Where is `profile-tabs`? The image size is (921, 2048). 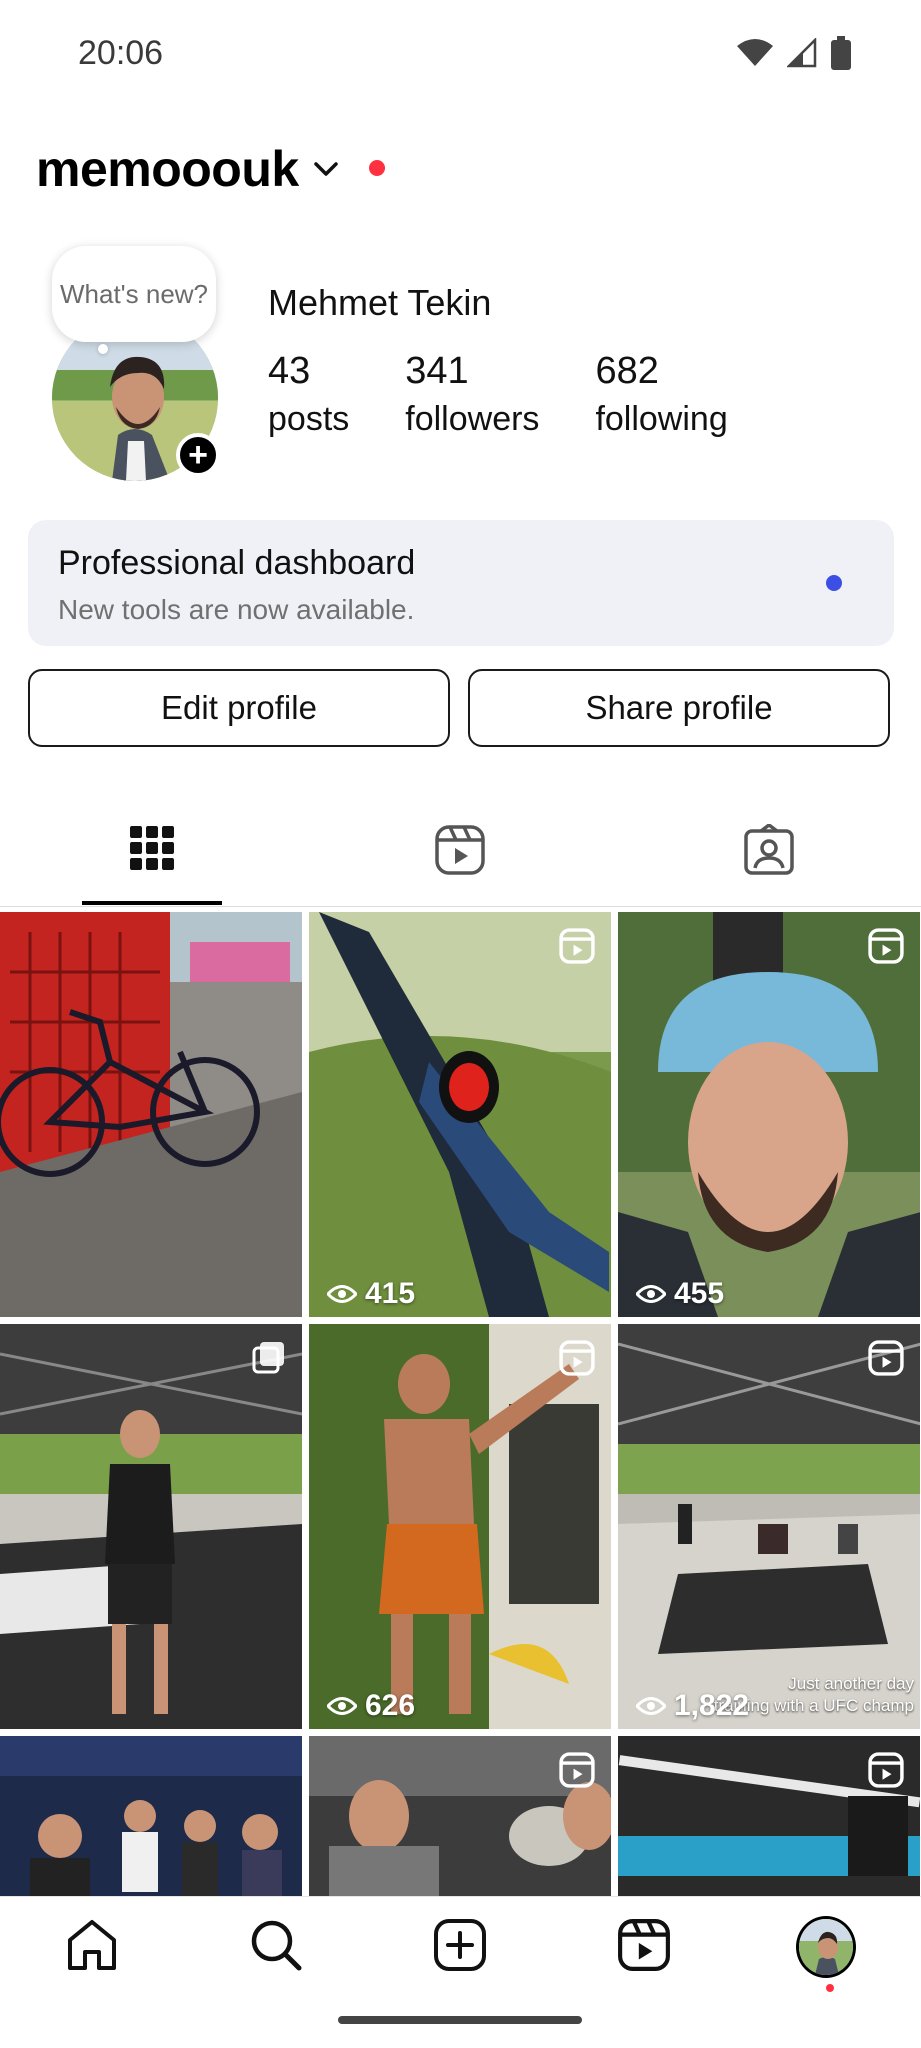 profile-tabs is located at coordinates (460, 853).